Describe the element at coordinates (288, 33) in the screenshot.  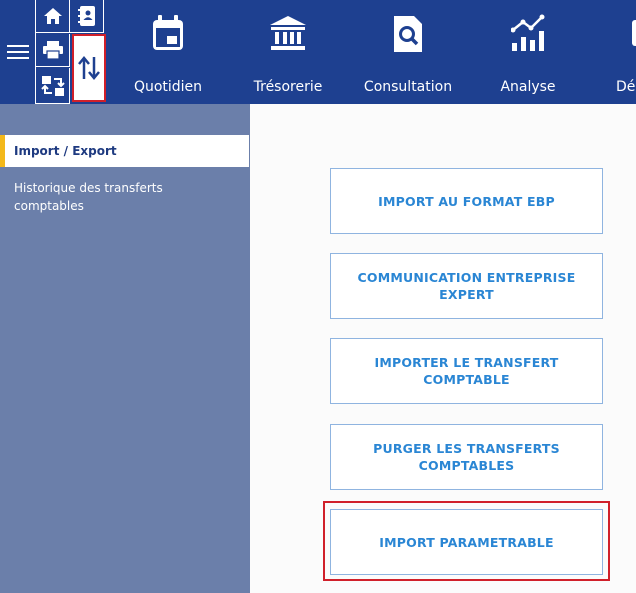
I see `bank-icon` at that location.